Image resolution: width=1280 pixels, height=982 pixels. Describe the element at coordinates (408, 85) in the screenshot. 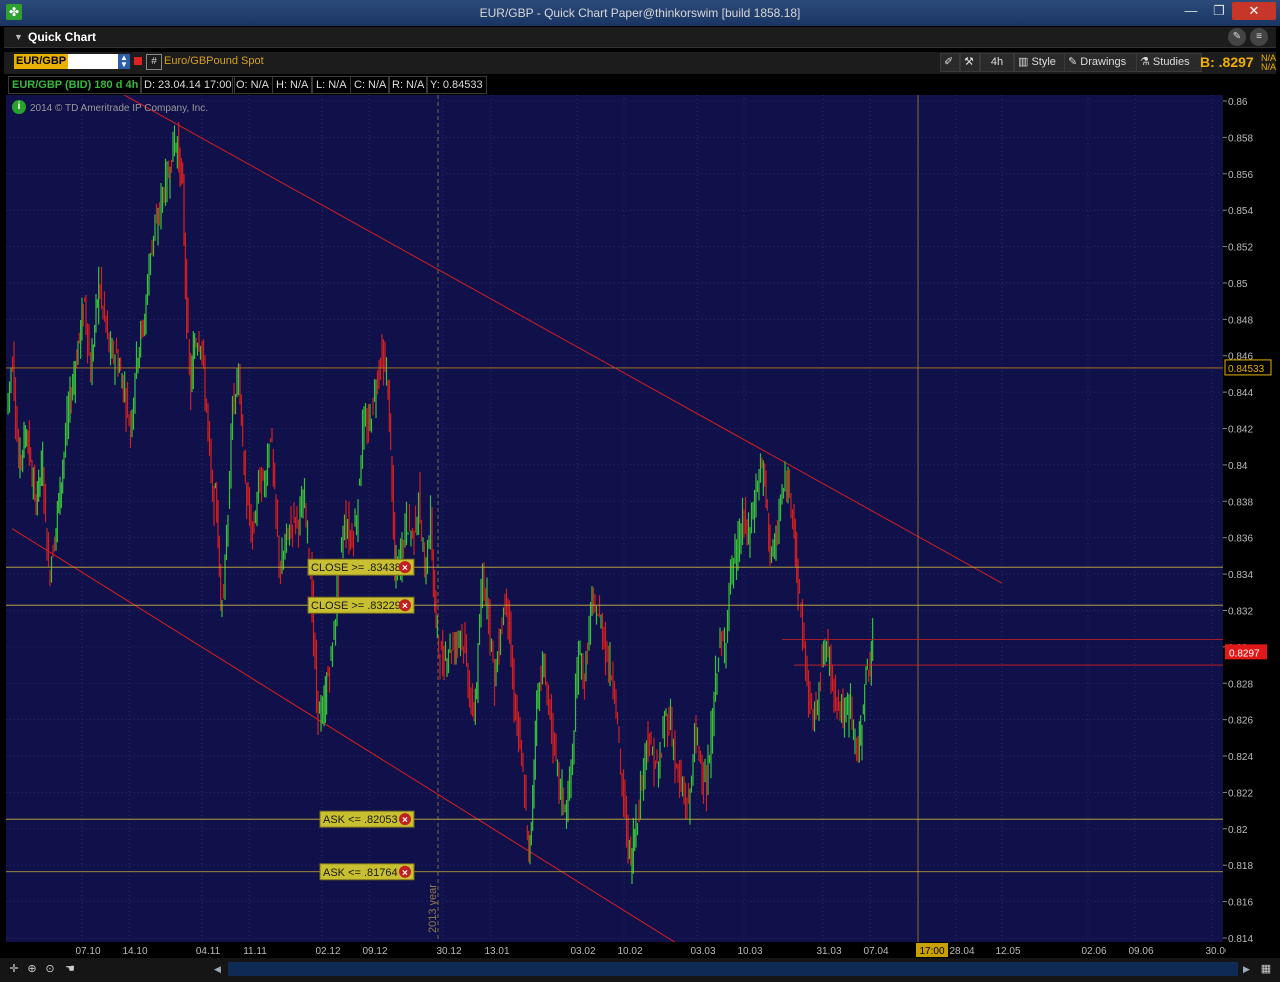

I see `range-readout: R: N/A` at that location.